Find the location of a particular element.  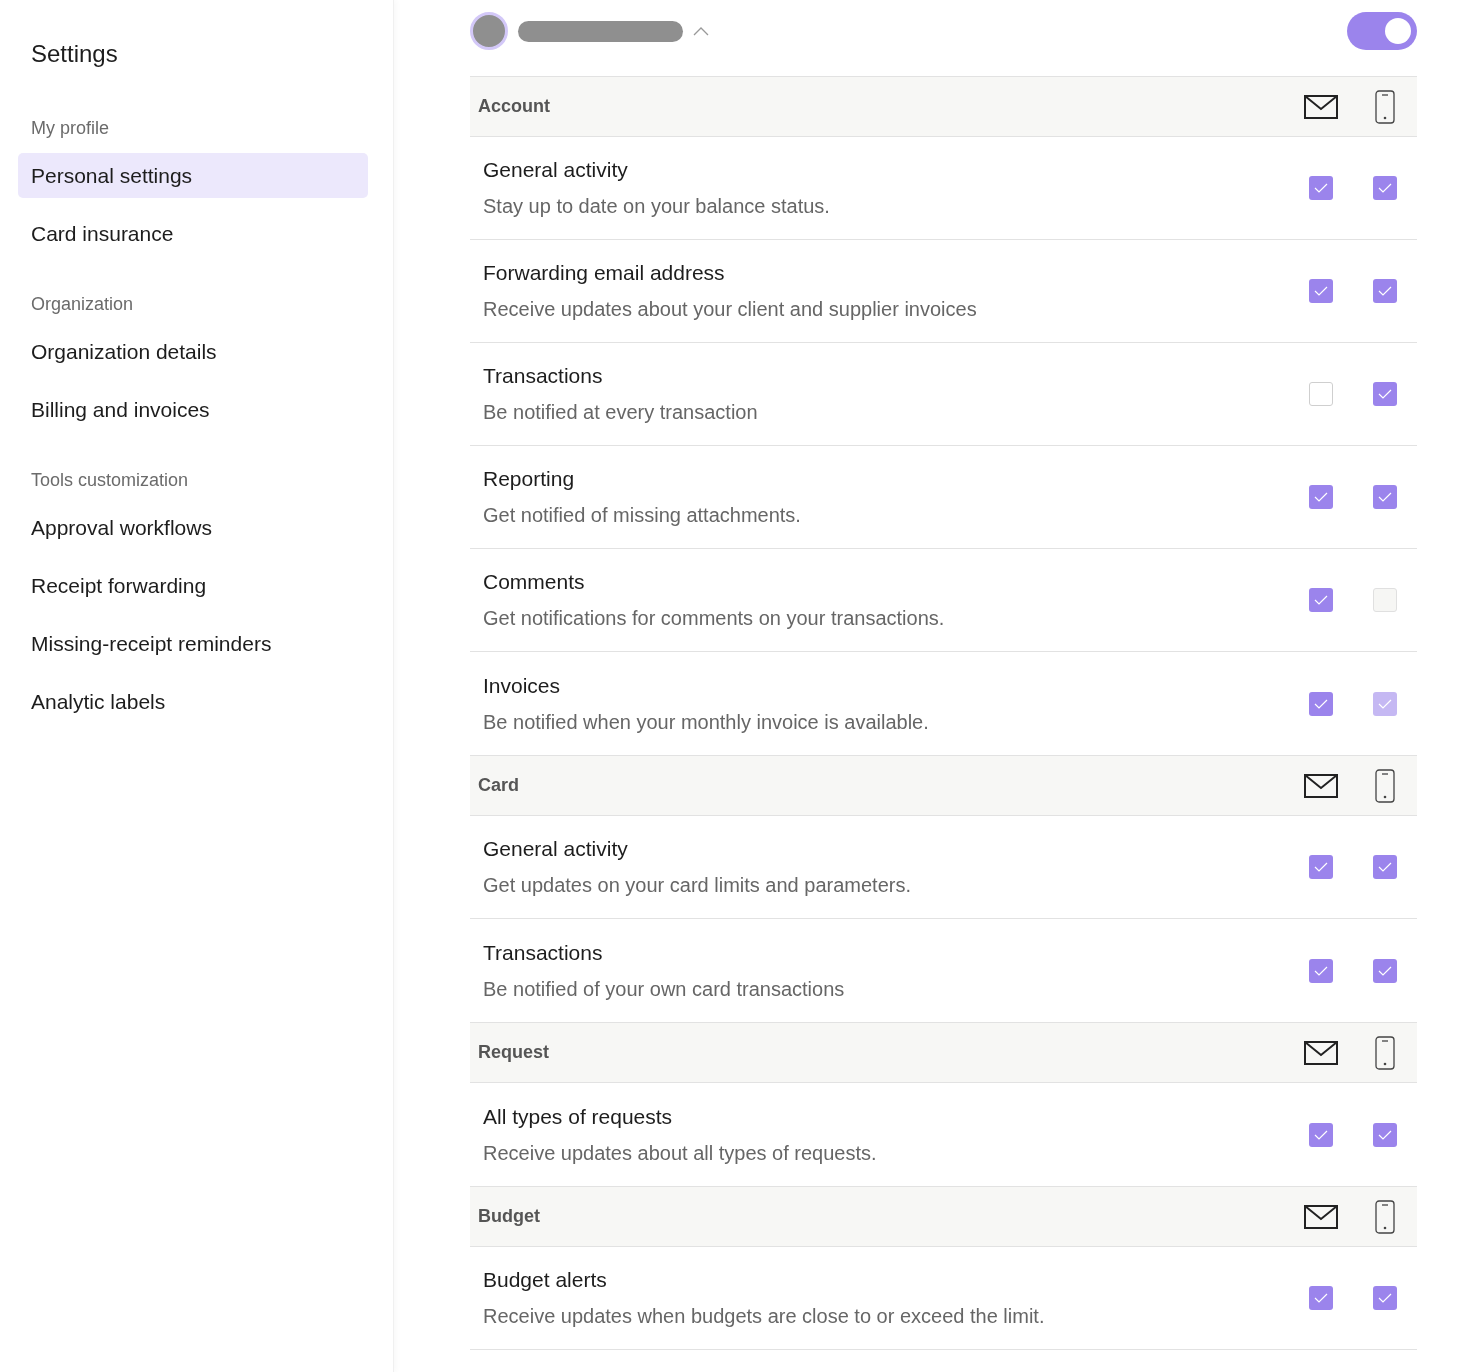

section-title: Request is located at coordinates (514, 1052).